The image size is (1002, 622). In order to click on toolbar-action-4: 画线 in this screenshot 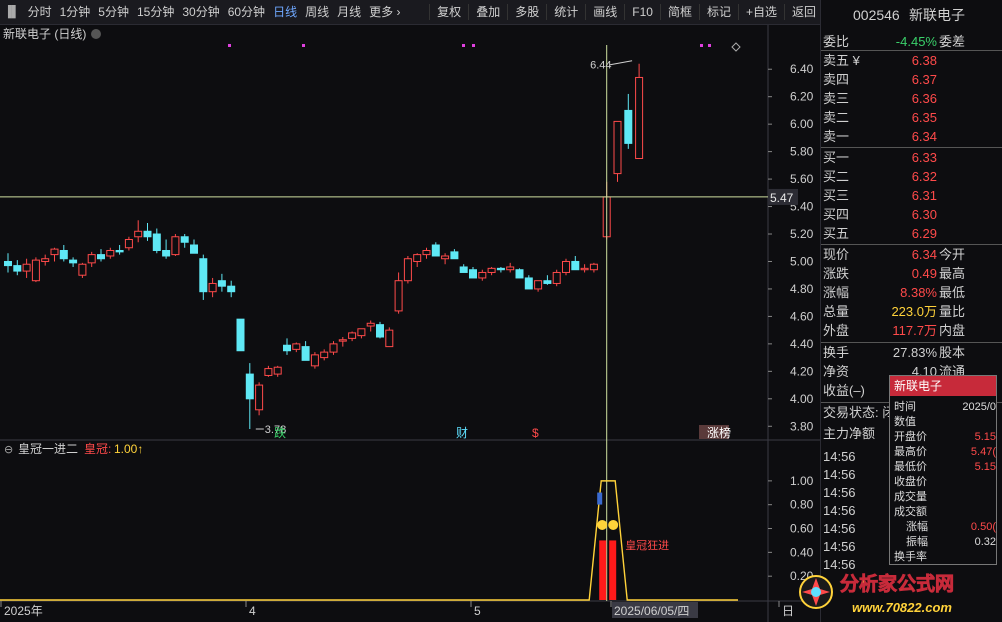, I will do `click(605, 12)`.